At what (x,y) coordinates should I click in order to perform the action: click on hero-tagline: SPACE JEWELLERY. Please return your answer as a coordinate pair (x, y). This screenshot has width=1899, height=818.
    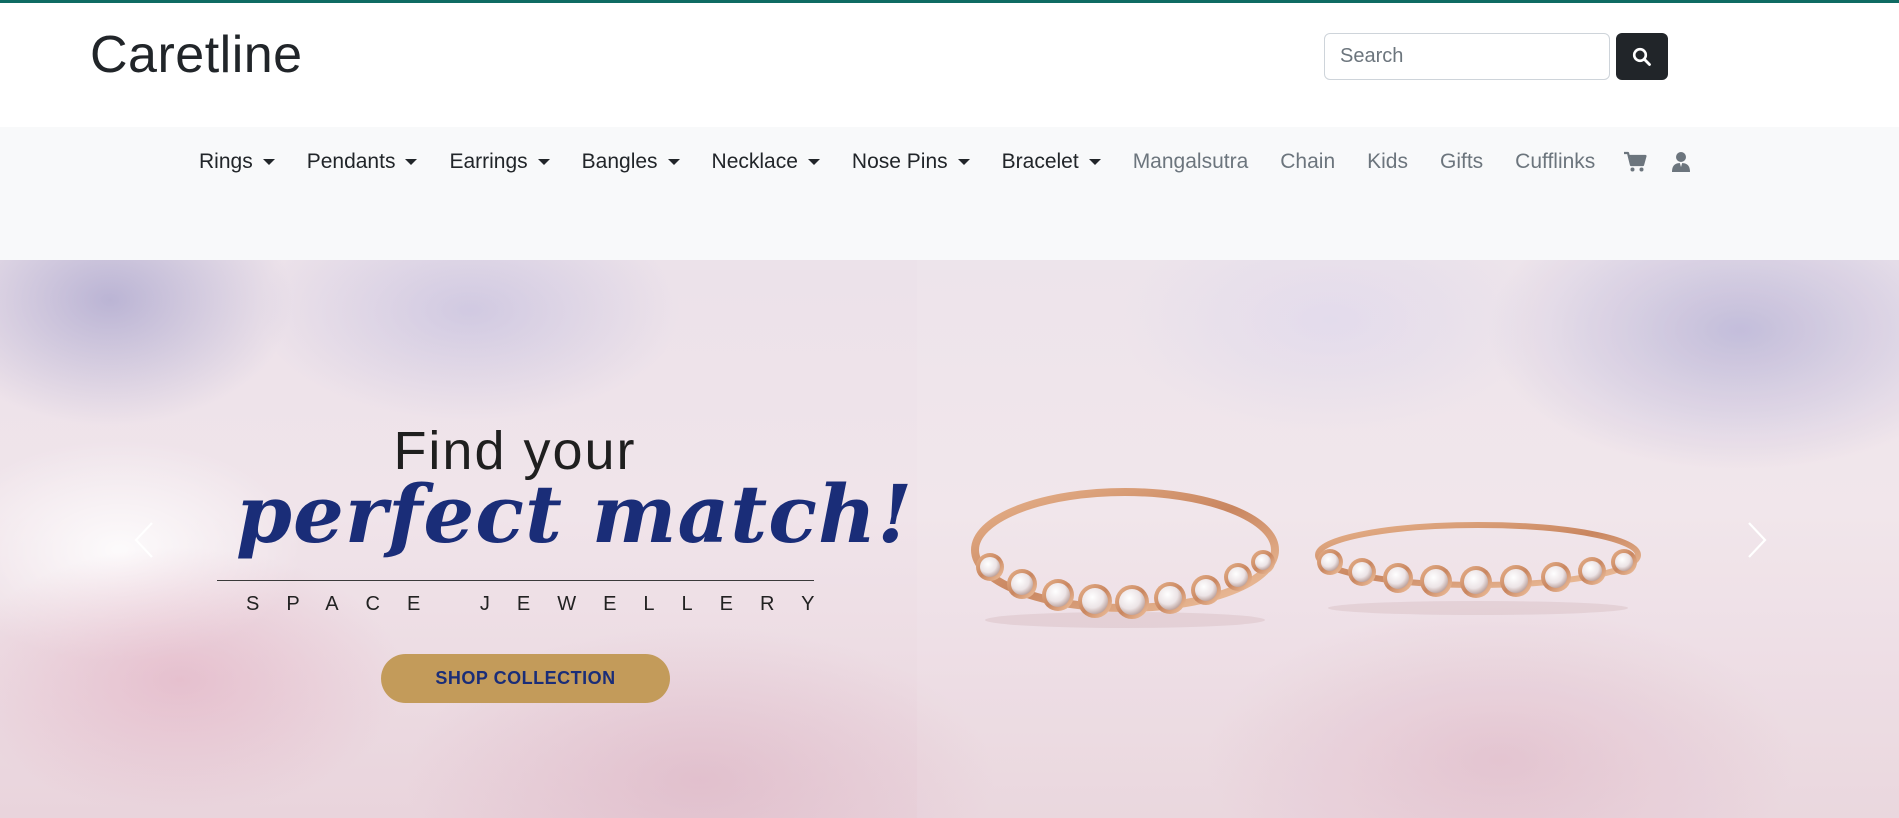
    Looking at the image, I should click on (544, 604).